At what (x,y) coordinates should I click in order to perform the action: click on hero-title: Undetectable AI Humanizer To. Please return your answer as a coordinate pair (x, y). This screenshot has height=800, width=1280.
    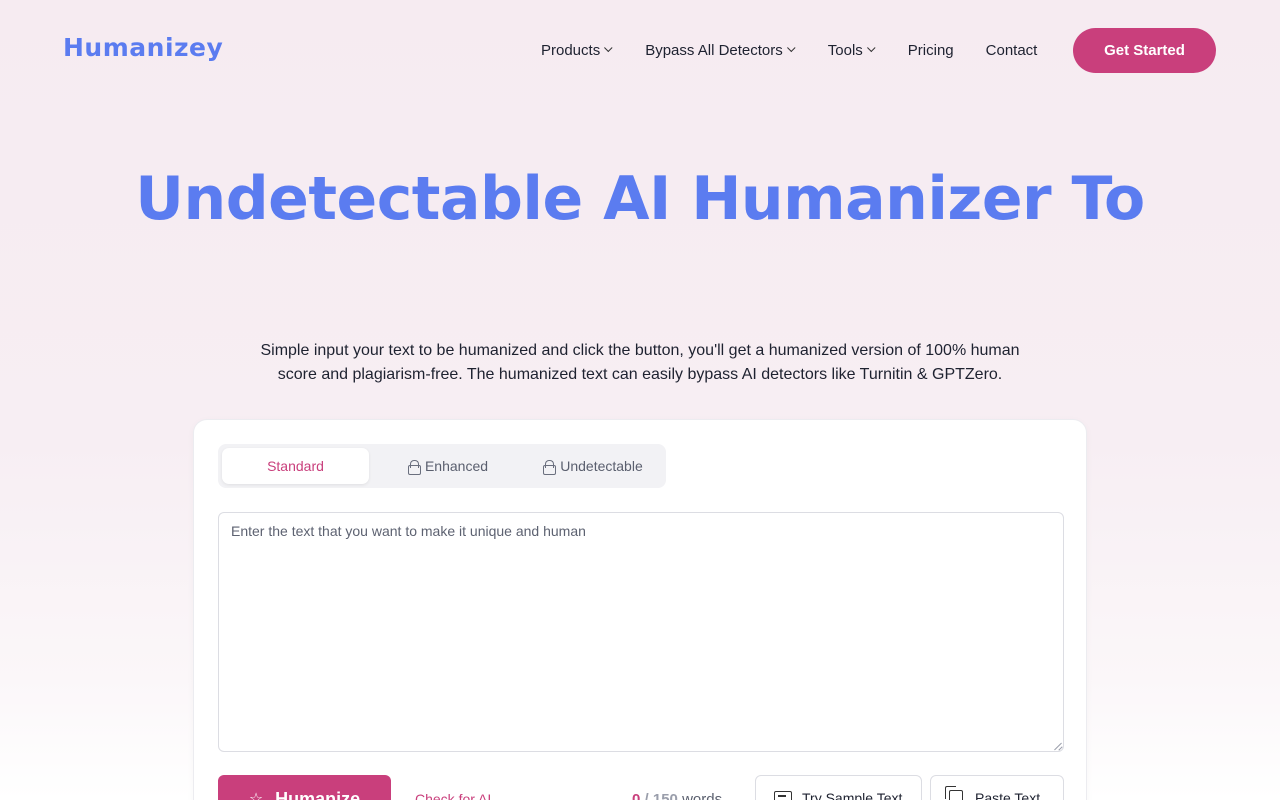
    Looking at the image, I should click on (640, 199).